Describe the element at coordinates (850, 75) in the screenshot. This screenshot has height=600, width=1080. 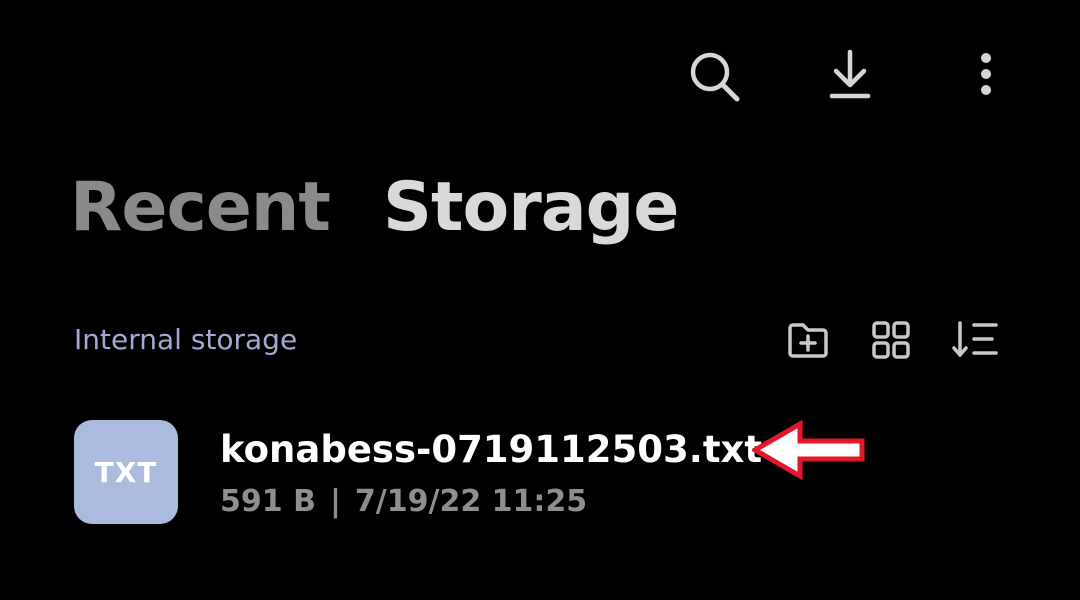
I see `download-icon` at that location.